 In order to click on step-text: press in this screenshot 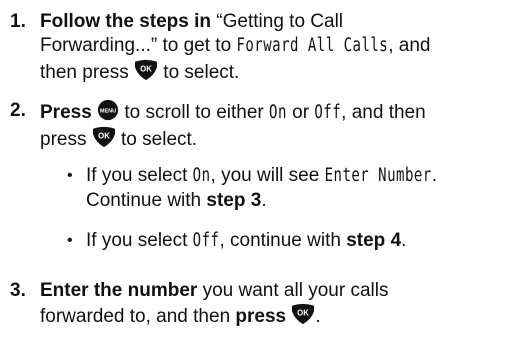, I will do `click(63, 139)`.